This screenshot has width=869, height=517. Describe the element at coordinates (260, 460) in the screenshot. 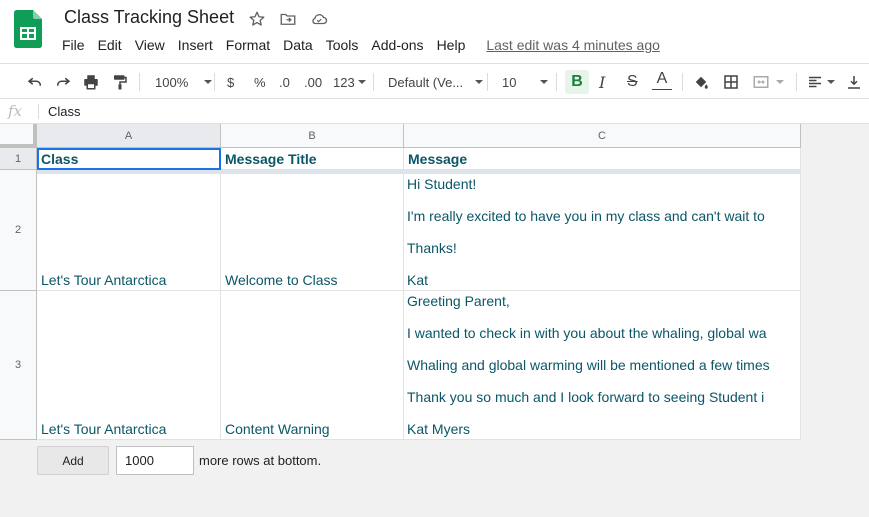

I see `more-rows-label: more rows at bottom.` at that location.